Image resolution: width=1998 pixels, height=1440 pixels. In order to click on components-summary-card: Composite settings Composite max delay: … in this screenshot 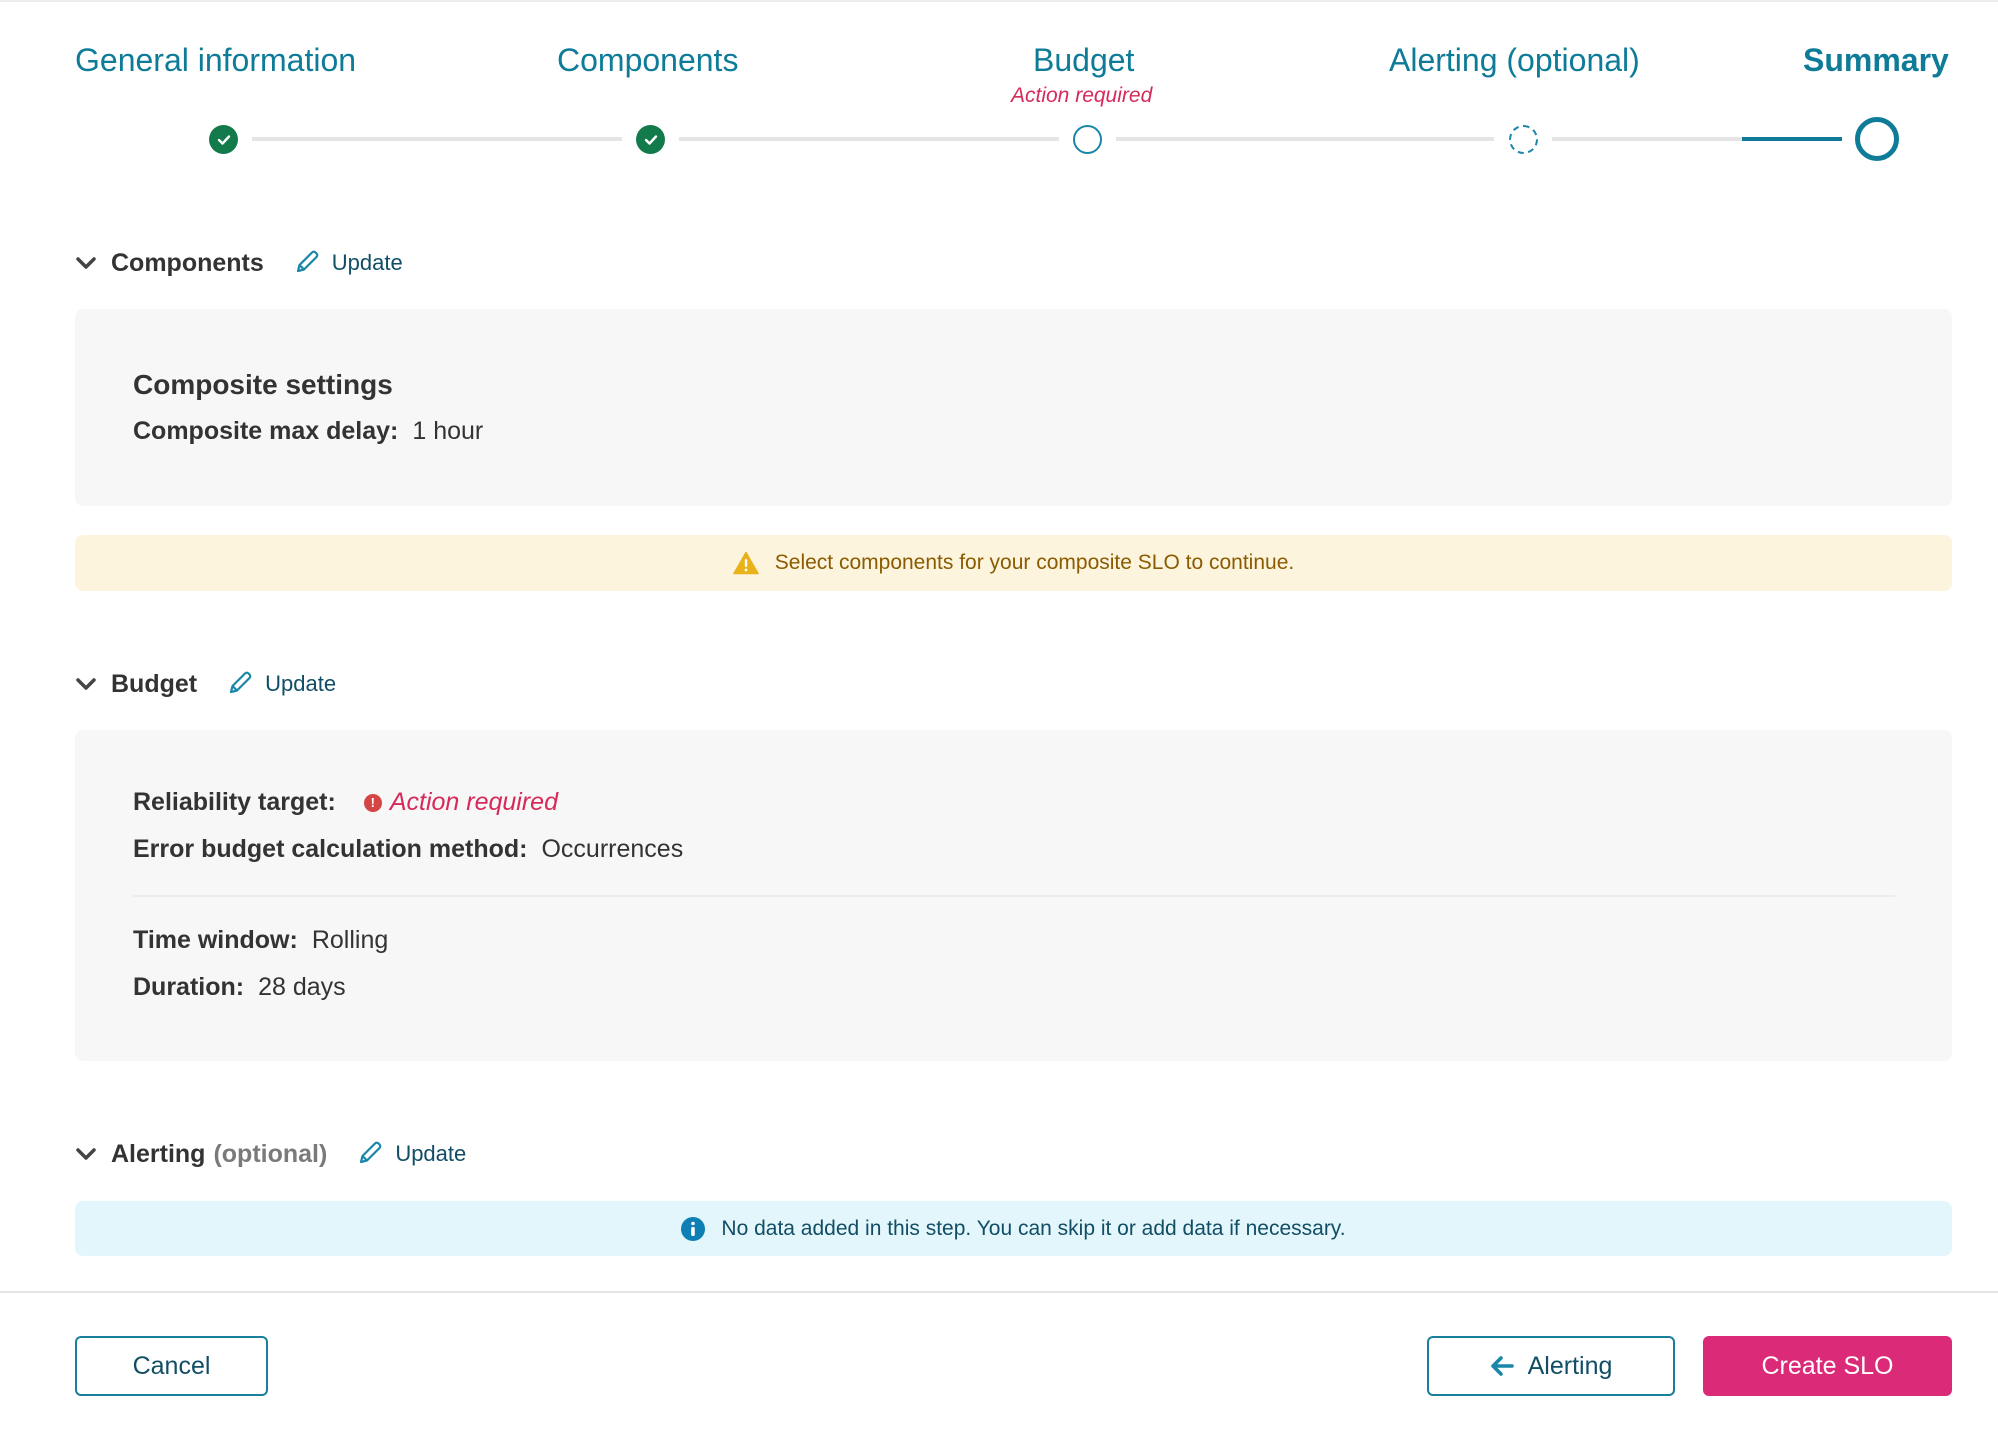, I will do `click(1013, 407)`.